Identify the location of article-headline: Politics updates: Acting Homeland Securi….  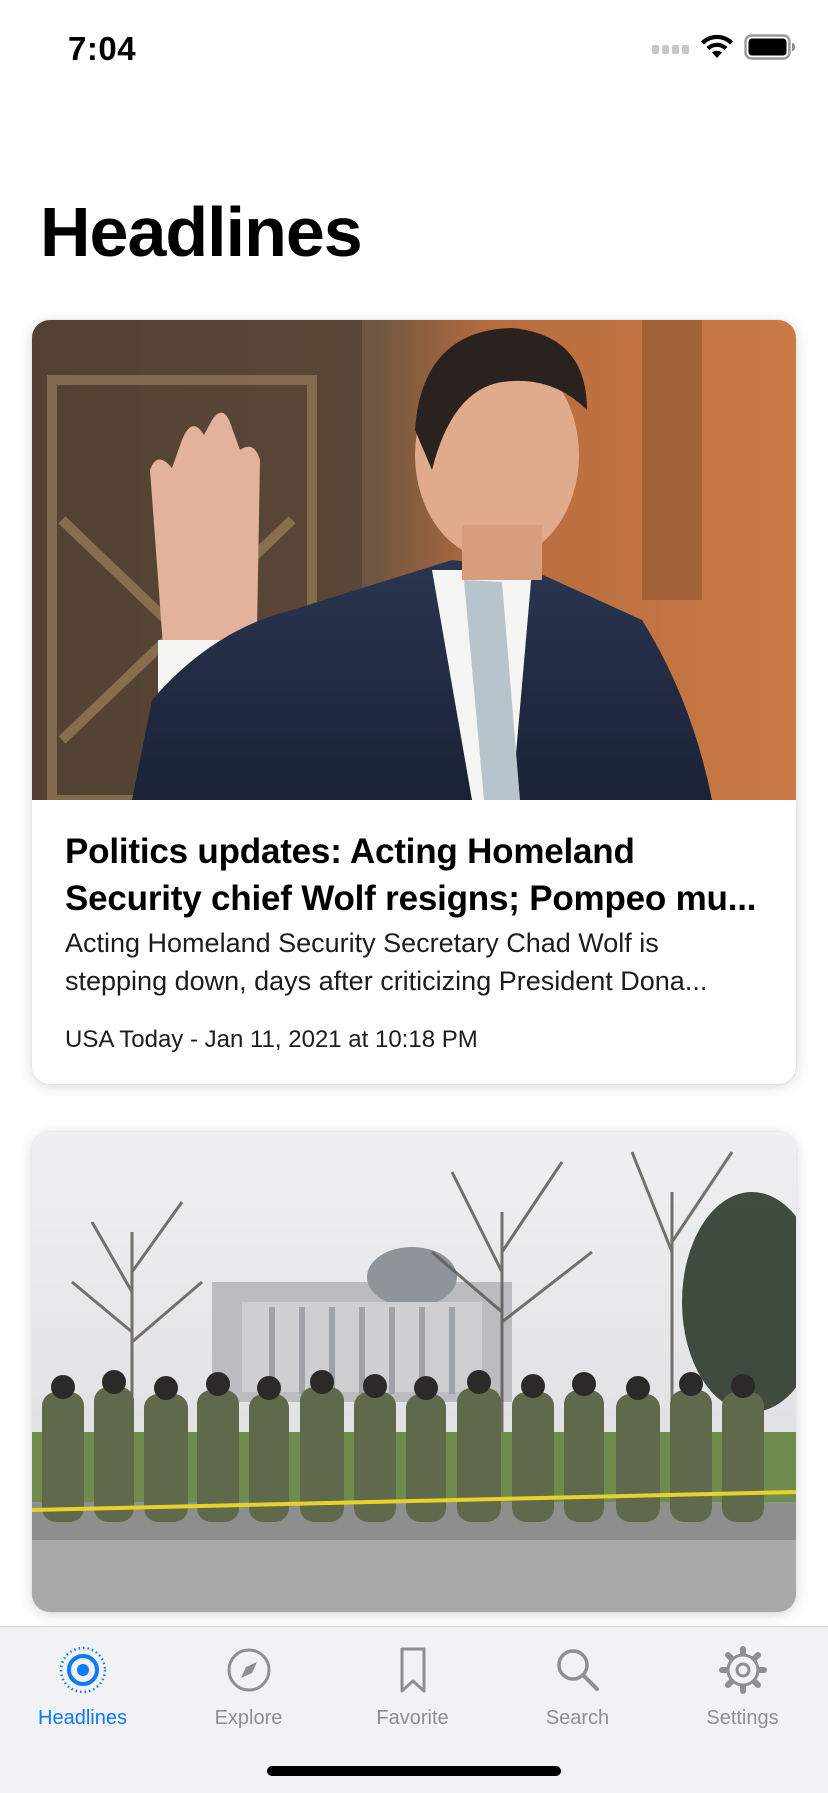
(414, 875).